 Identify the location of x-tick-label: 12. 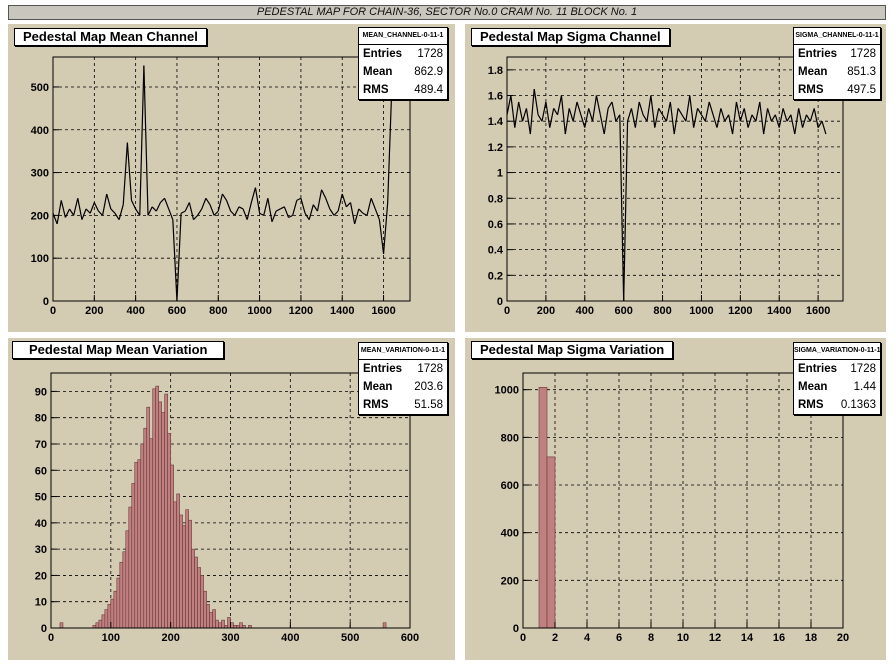
(715, 638).